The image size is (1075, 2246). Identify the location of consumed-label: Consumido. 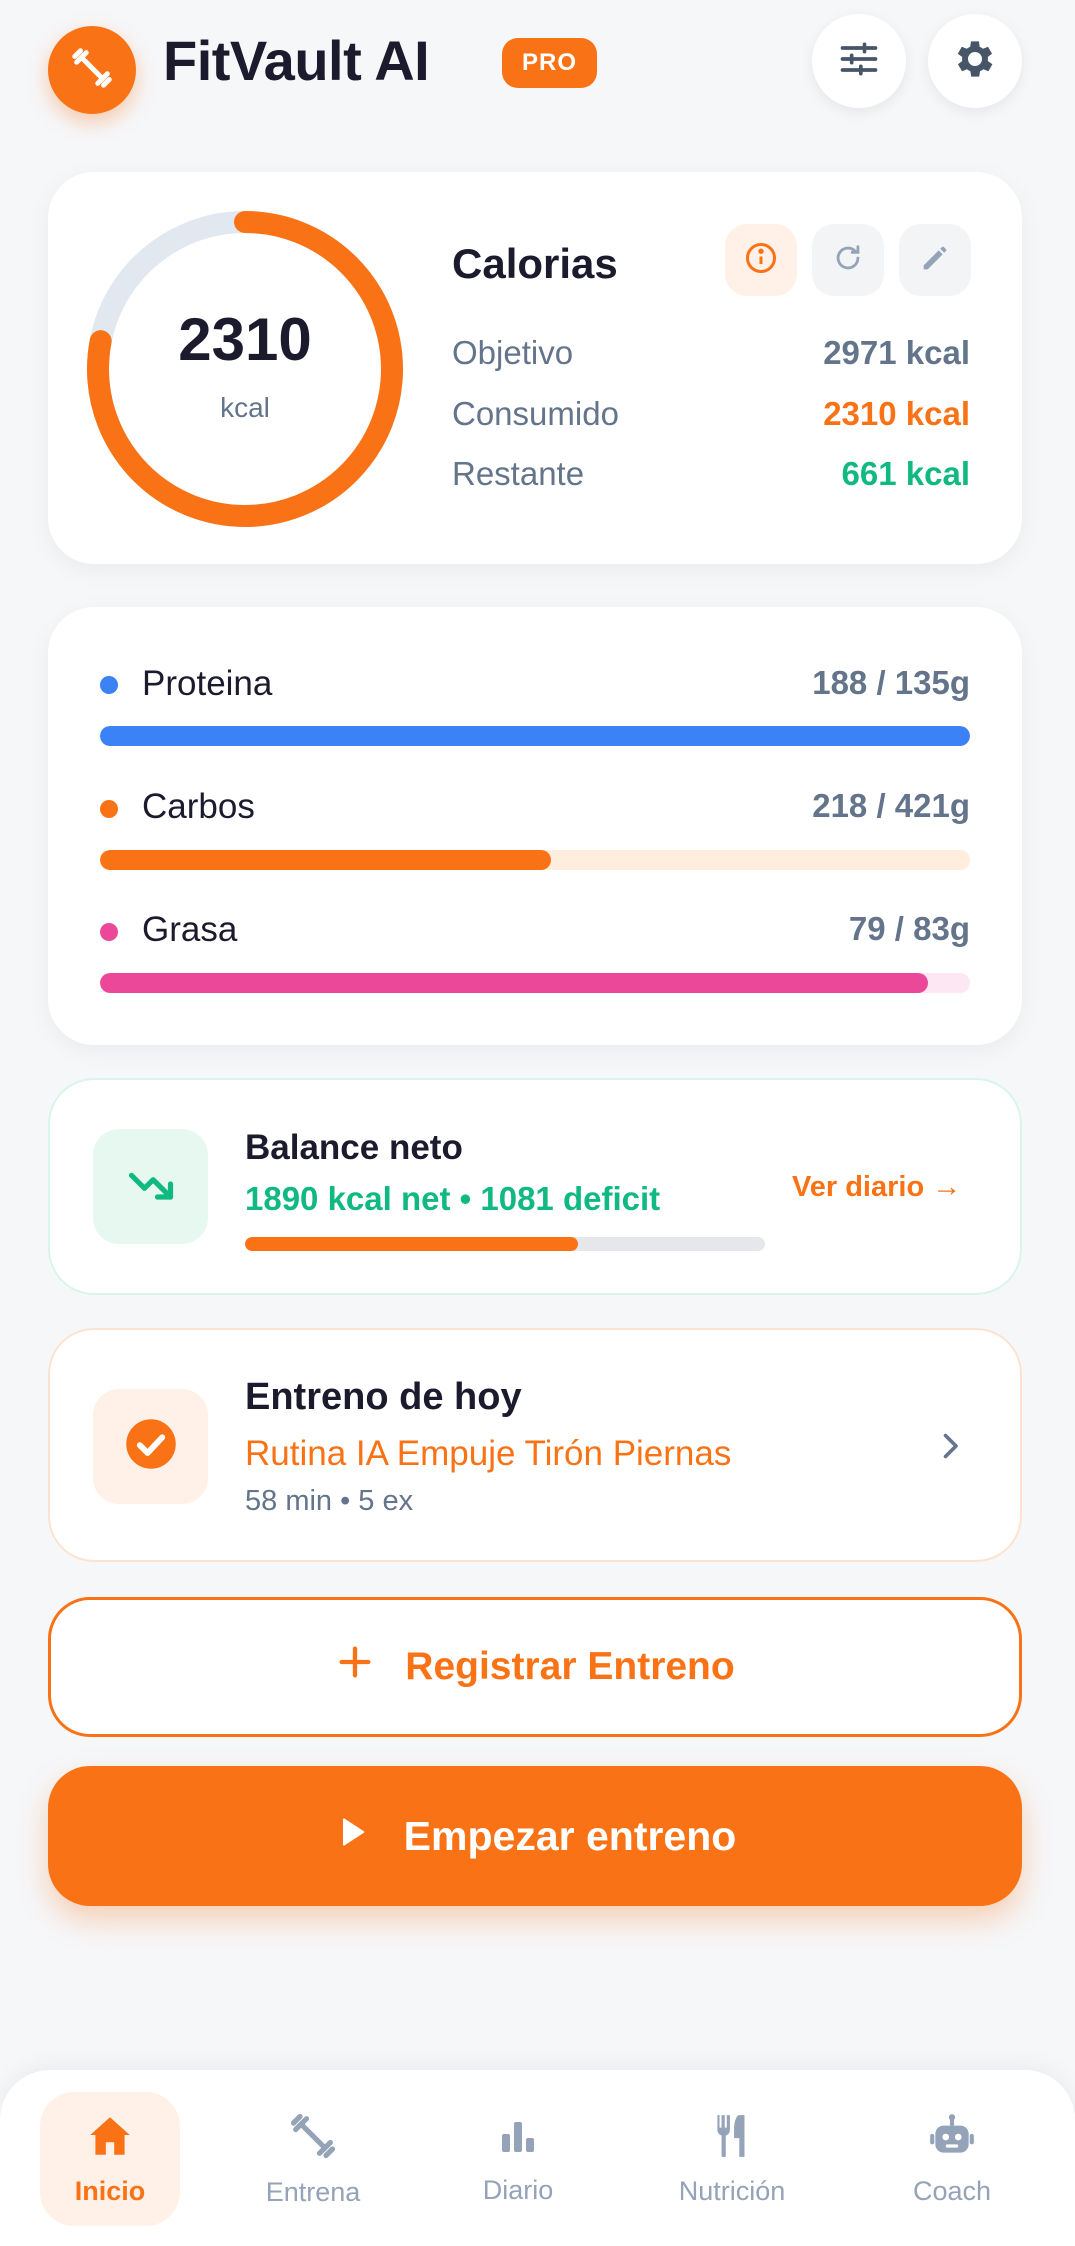
(535, 413).